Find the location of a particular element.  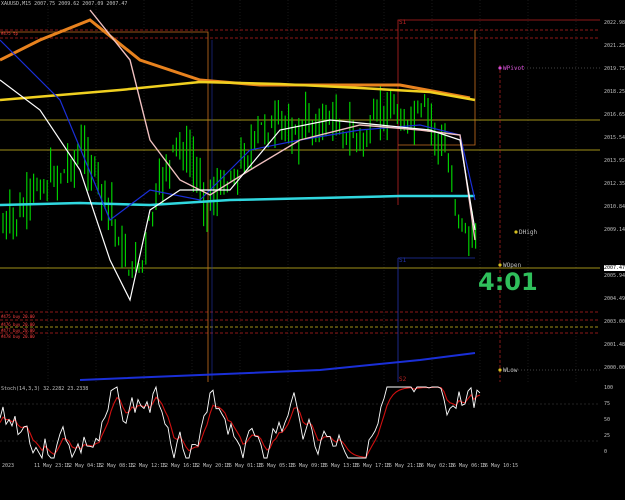

wlow-dot is located at coordinates (500, 370).